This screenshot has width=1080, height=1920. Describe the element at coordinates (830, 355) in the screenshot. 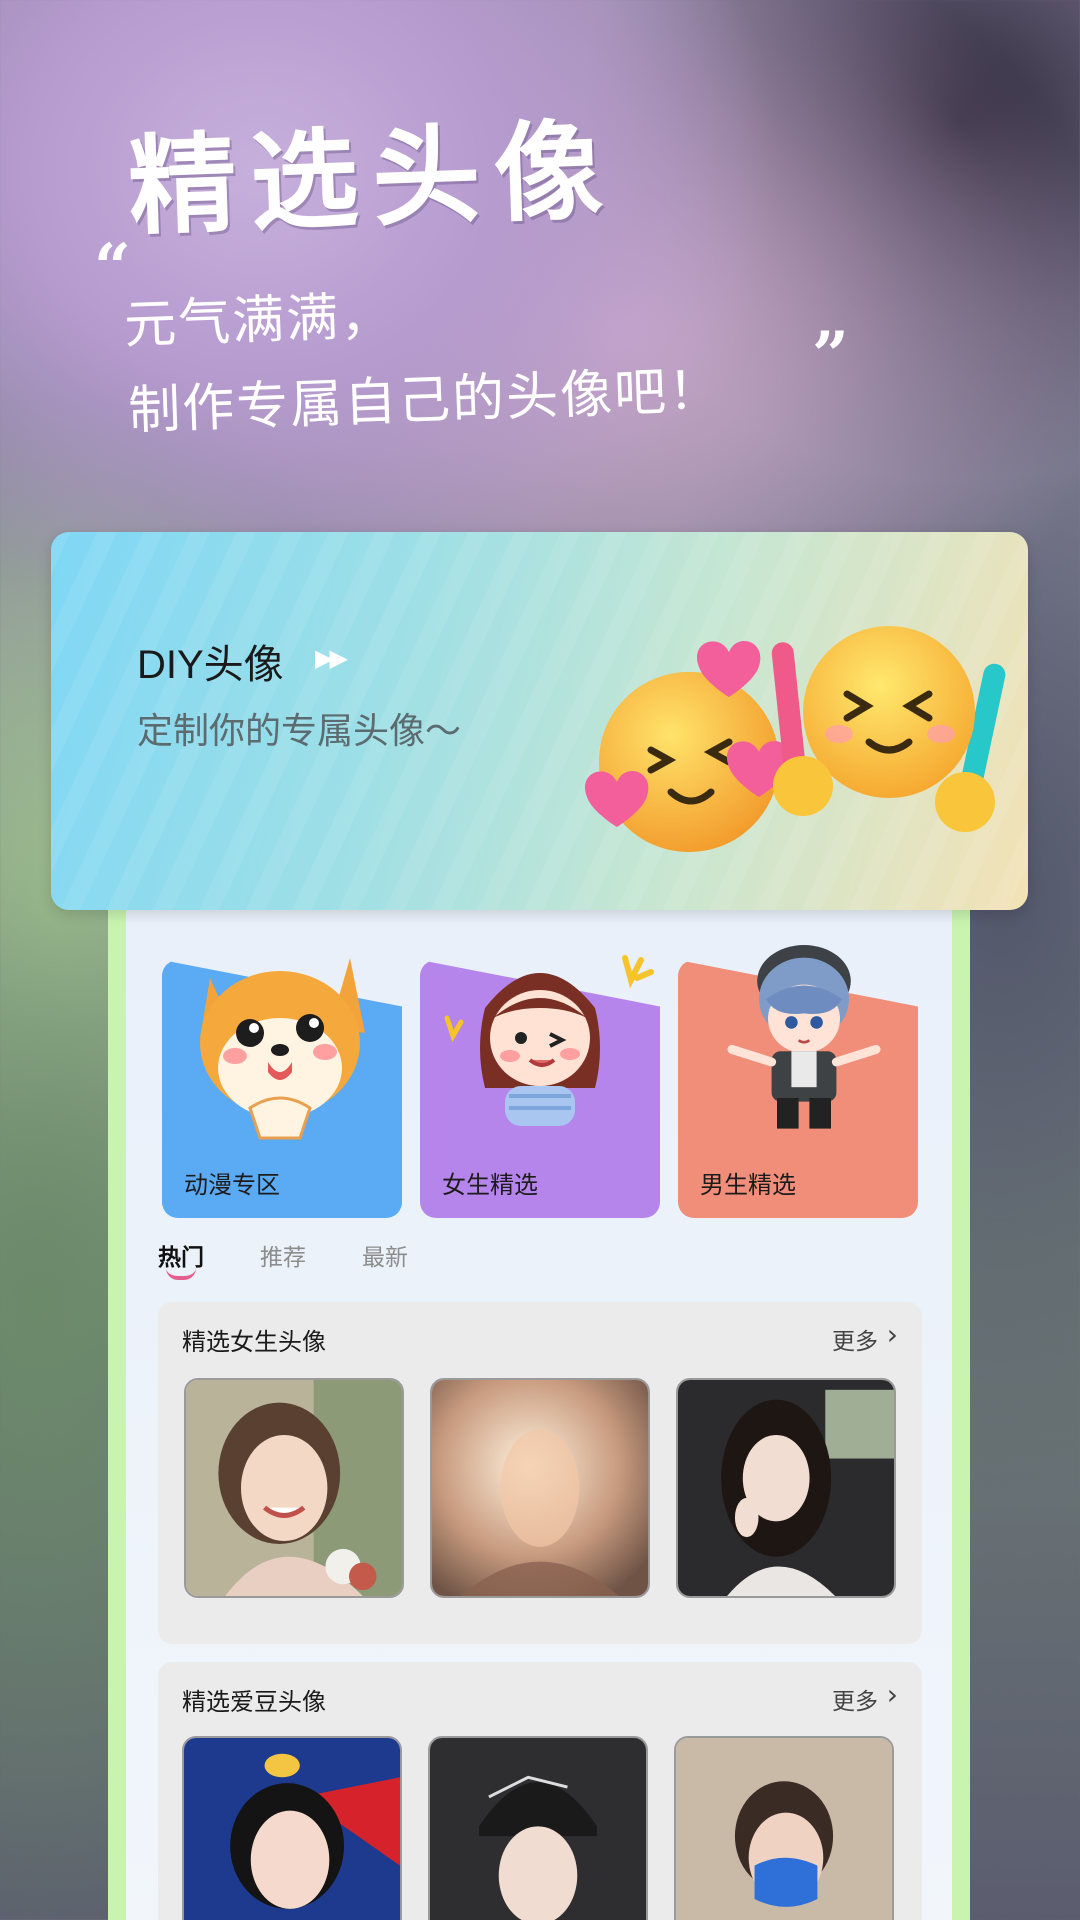

I see `quote-close-mark: ”` at that location.